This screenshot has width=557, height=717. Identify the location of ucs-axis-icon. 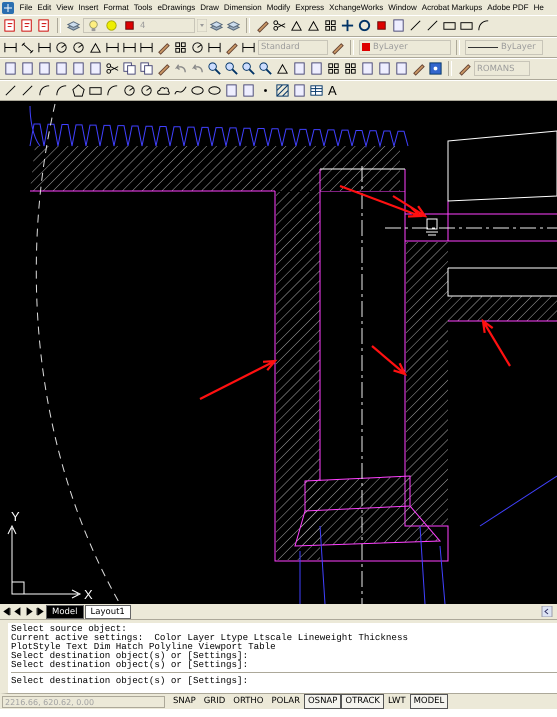
(45, 561).